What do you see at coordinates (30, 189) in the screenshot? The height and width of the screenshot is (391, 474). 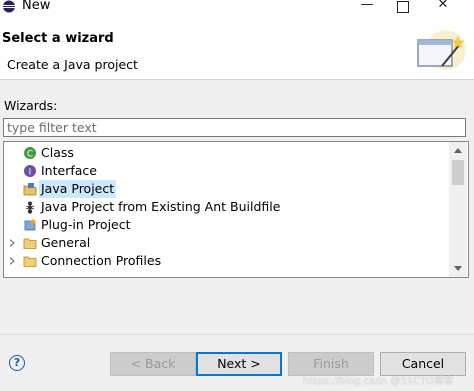 I see `java-project-icon` at bounding box center [30, 189].